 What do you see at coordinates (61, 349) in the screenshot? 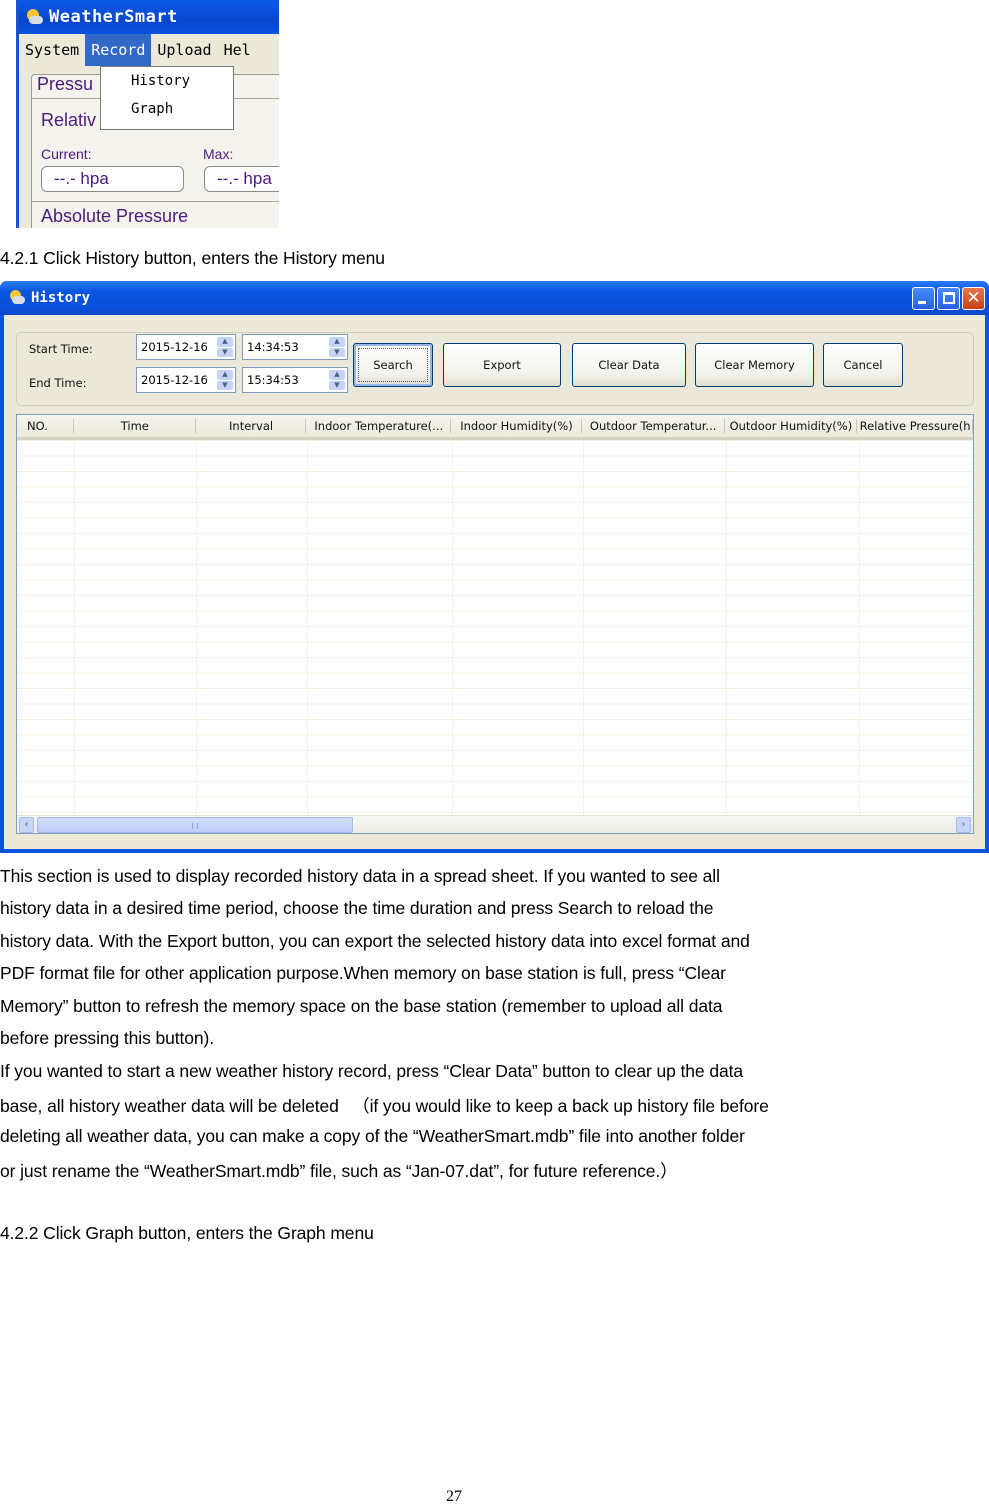
I see `start-time-label: Start Time:` at bounding box center [61, 349].